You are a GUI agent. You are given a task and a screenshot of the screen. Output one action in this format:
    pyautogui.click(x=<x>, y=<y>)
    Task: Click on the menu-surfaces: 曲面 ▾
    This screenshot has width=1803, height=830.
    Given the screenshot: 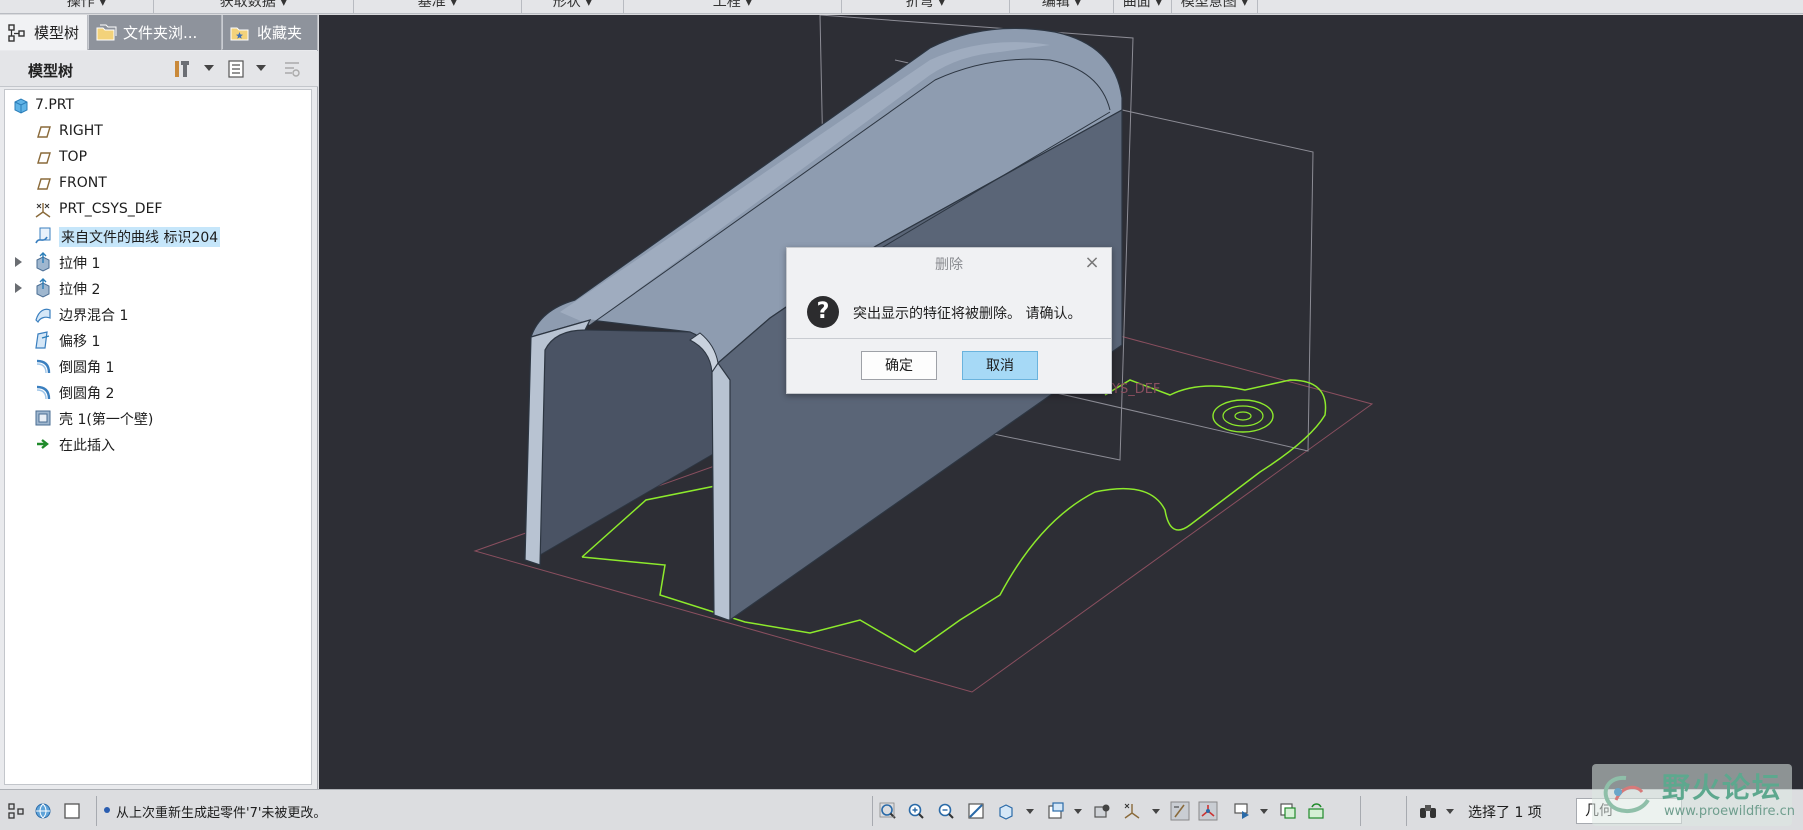 What is the action you would take?
    pyautogui.click(x=1143, y=6)
    